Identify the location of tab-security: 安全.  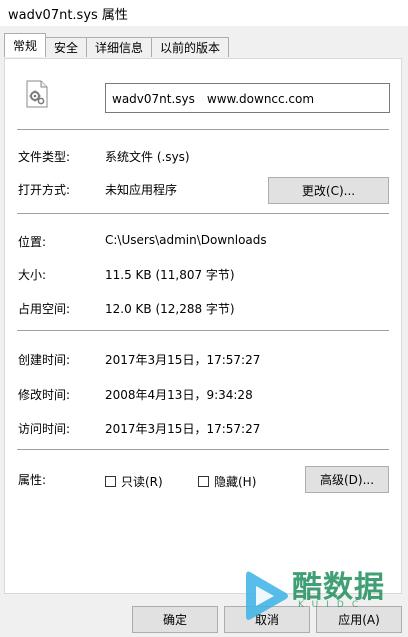
(66, 47).